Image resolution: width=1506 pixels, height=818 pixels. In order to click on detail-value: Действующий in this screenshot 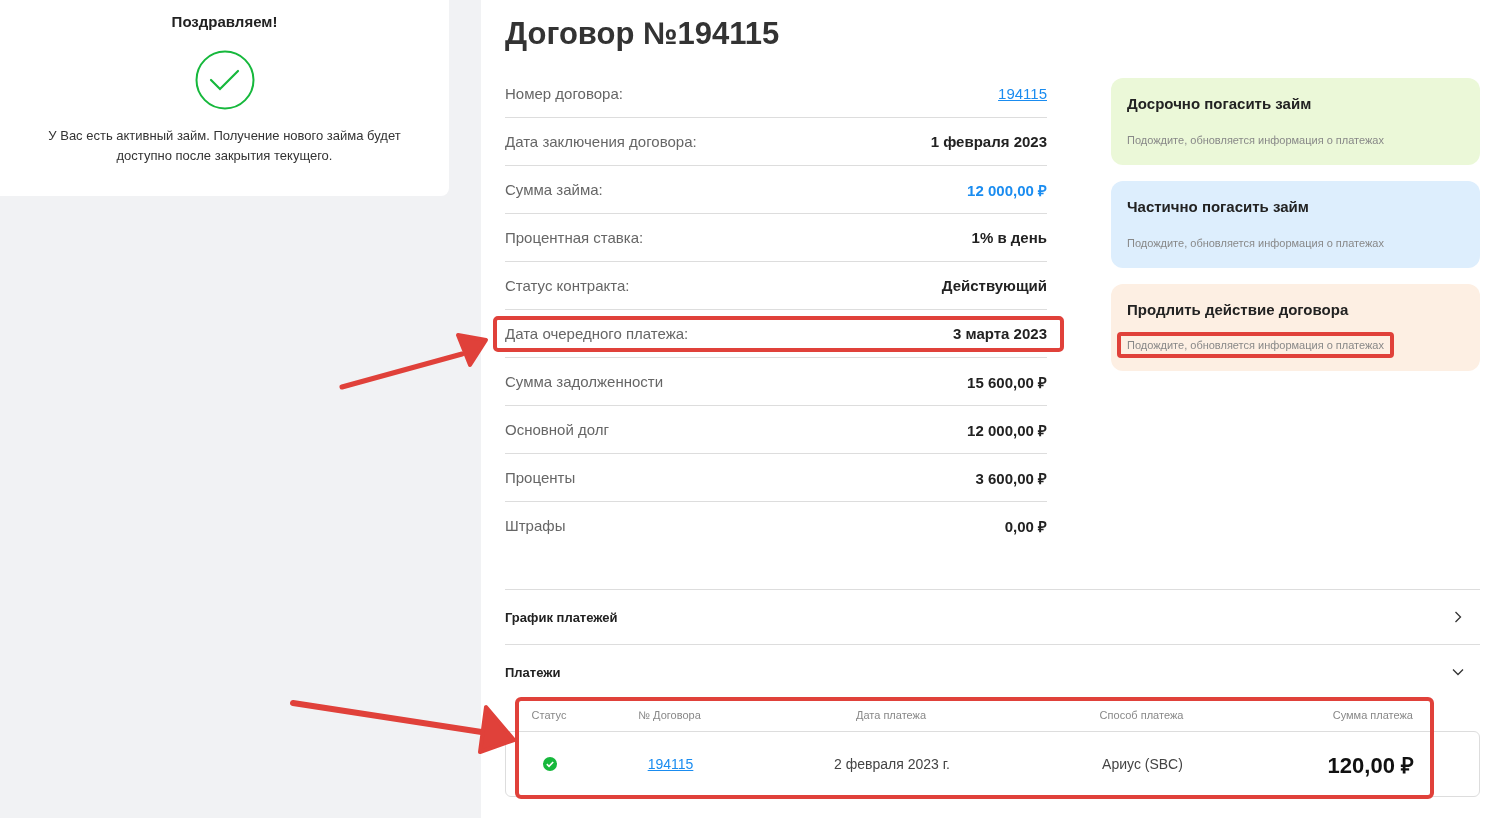, I will do `click(994, 285)`.